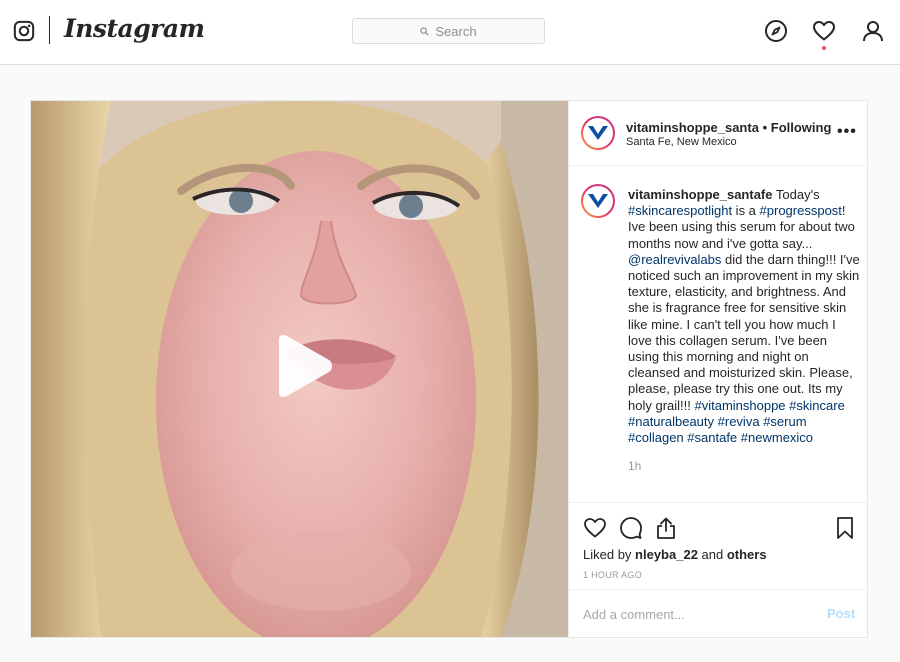  I want to click on liked-by-prefix: Liked by, so click(609, 554).